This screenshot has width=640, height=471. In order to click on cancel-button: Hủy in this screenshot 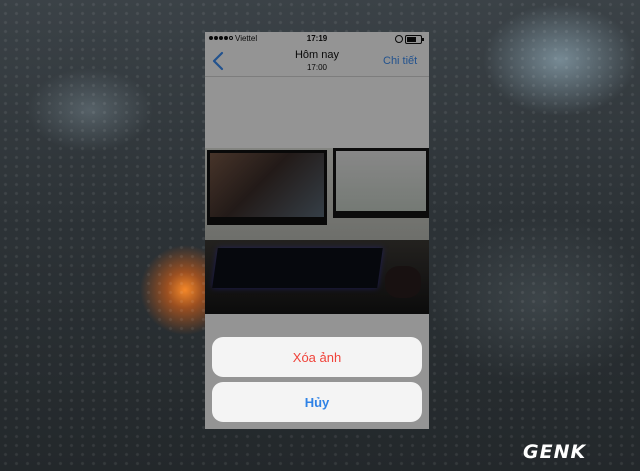, I will do `click(317, 402)`.